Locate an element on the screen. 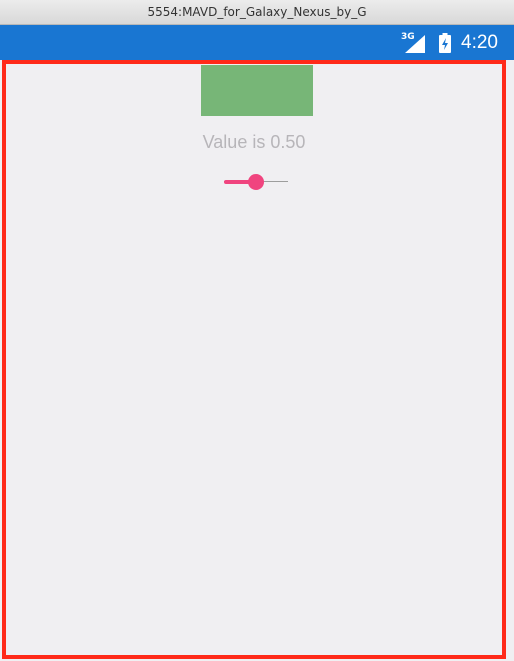  window-title: 5554:MAVD_for_Galaxy_Nexus_by_G is located at coordinates (257, 12).